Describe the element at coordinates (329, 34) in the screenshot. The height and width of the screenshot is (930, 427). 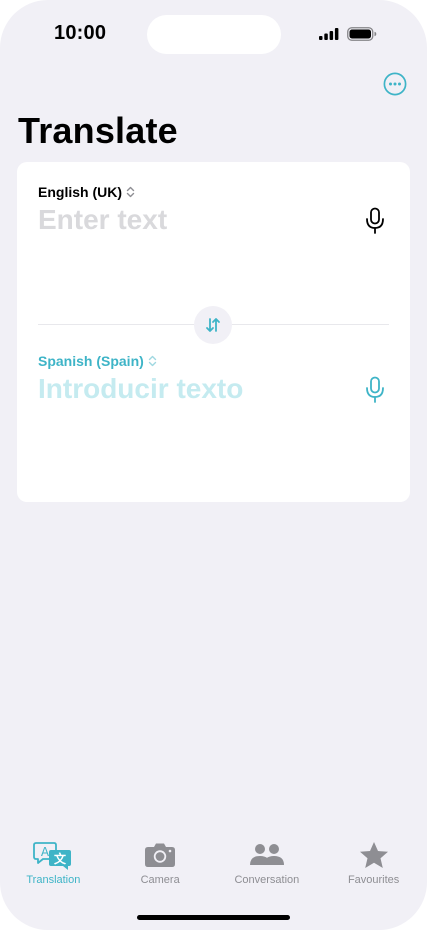
I see `cellular-signal-icon` at that location.